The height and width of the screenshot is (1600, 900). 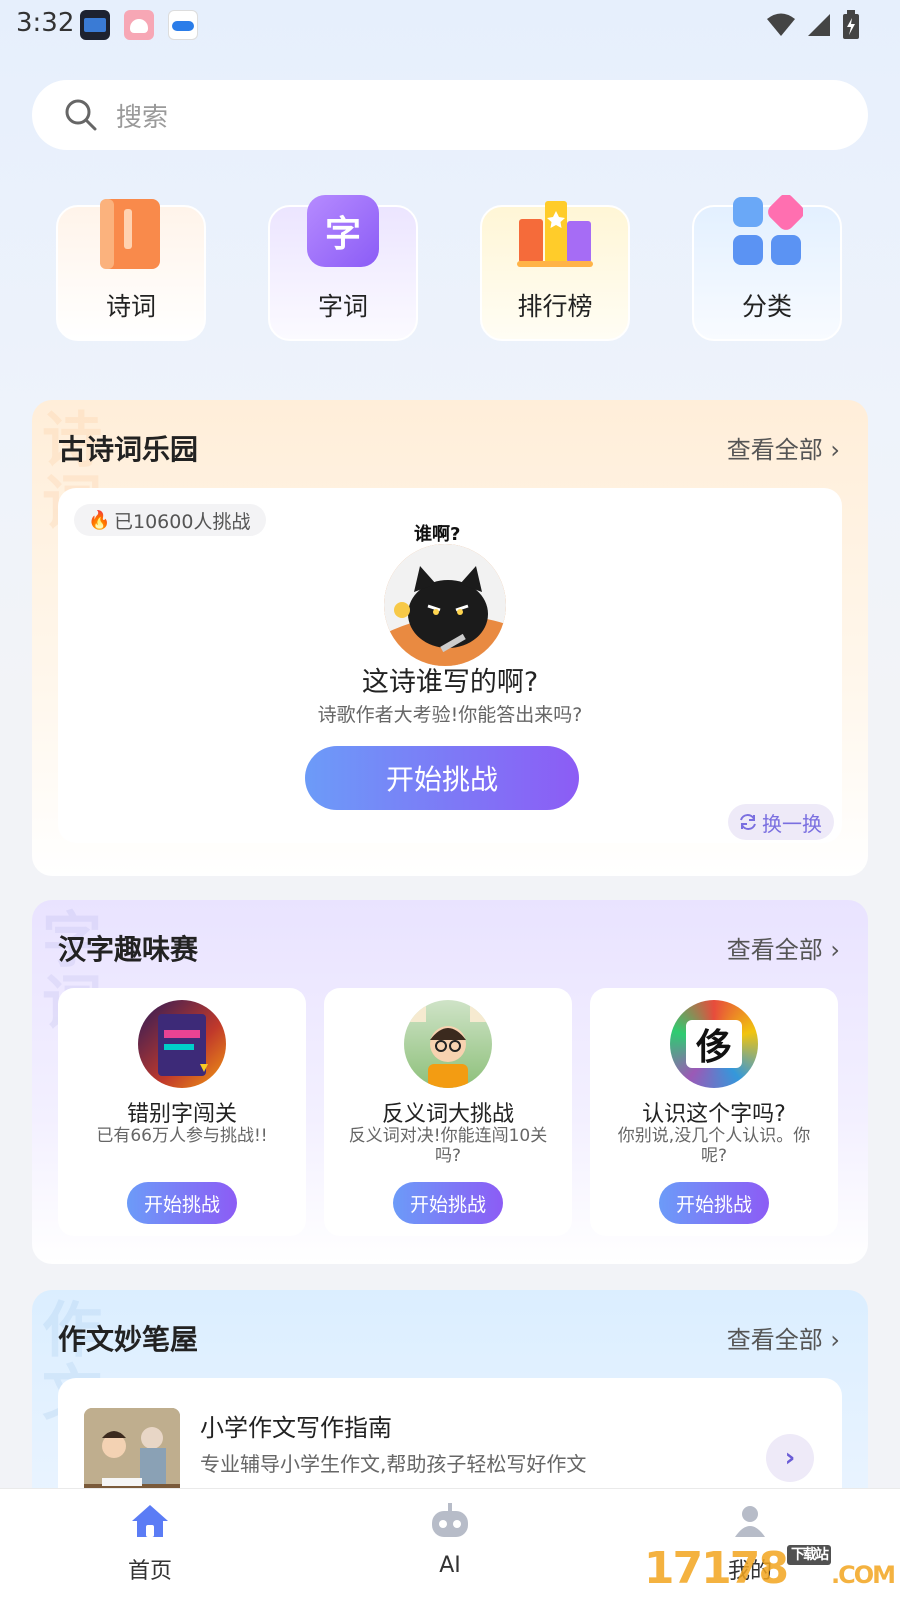 What do you see at coordinates (182, 521) in the screenshot?
I see `participants-text: 已10600人挑战` at bounding box center [182, 521].